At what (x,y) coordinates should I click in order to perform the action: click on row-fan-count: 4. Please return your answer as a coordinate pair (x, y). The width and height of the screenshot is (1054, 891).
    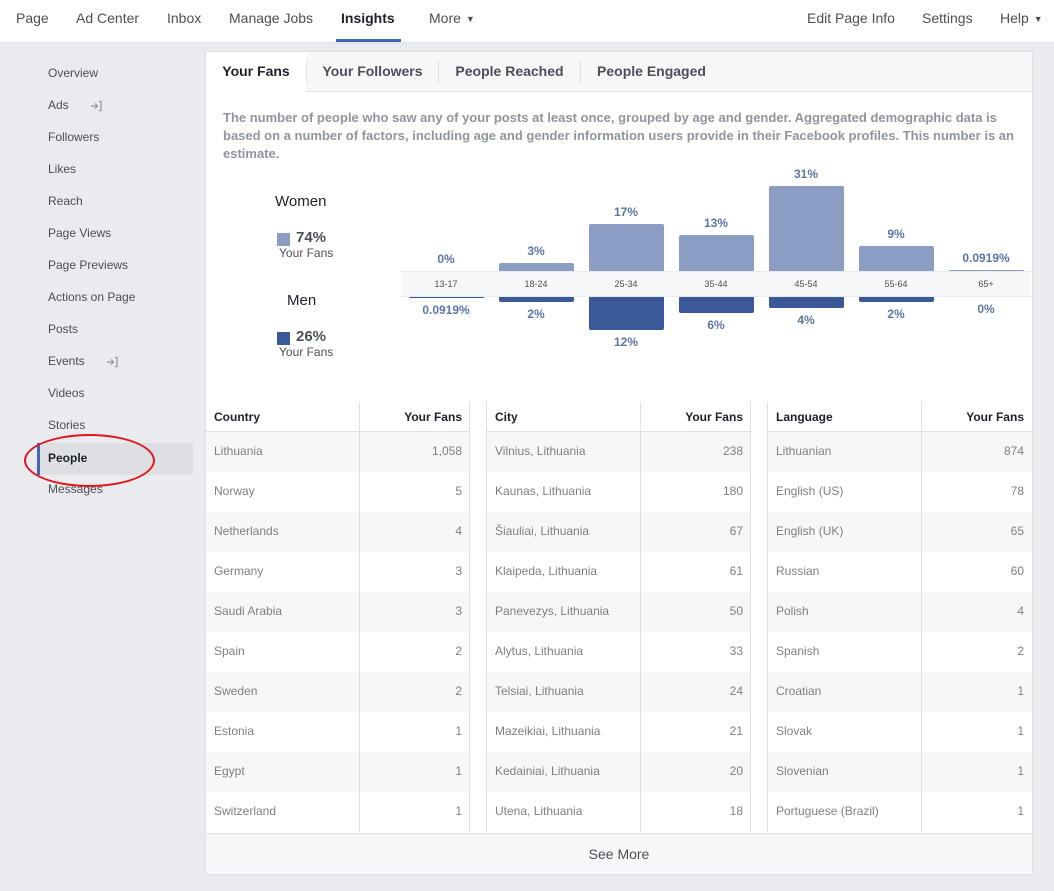
    Looking at the image, I should click on (1020, 611).